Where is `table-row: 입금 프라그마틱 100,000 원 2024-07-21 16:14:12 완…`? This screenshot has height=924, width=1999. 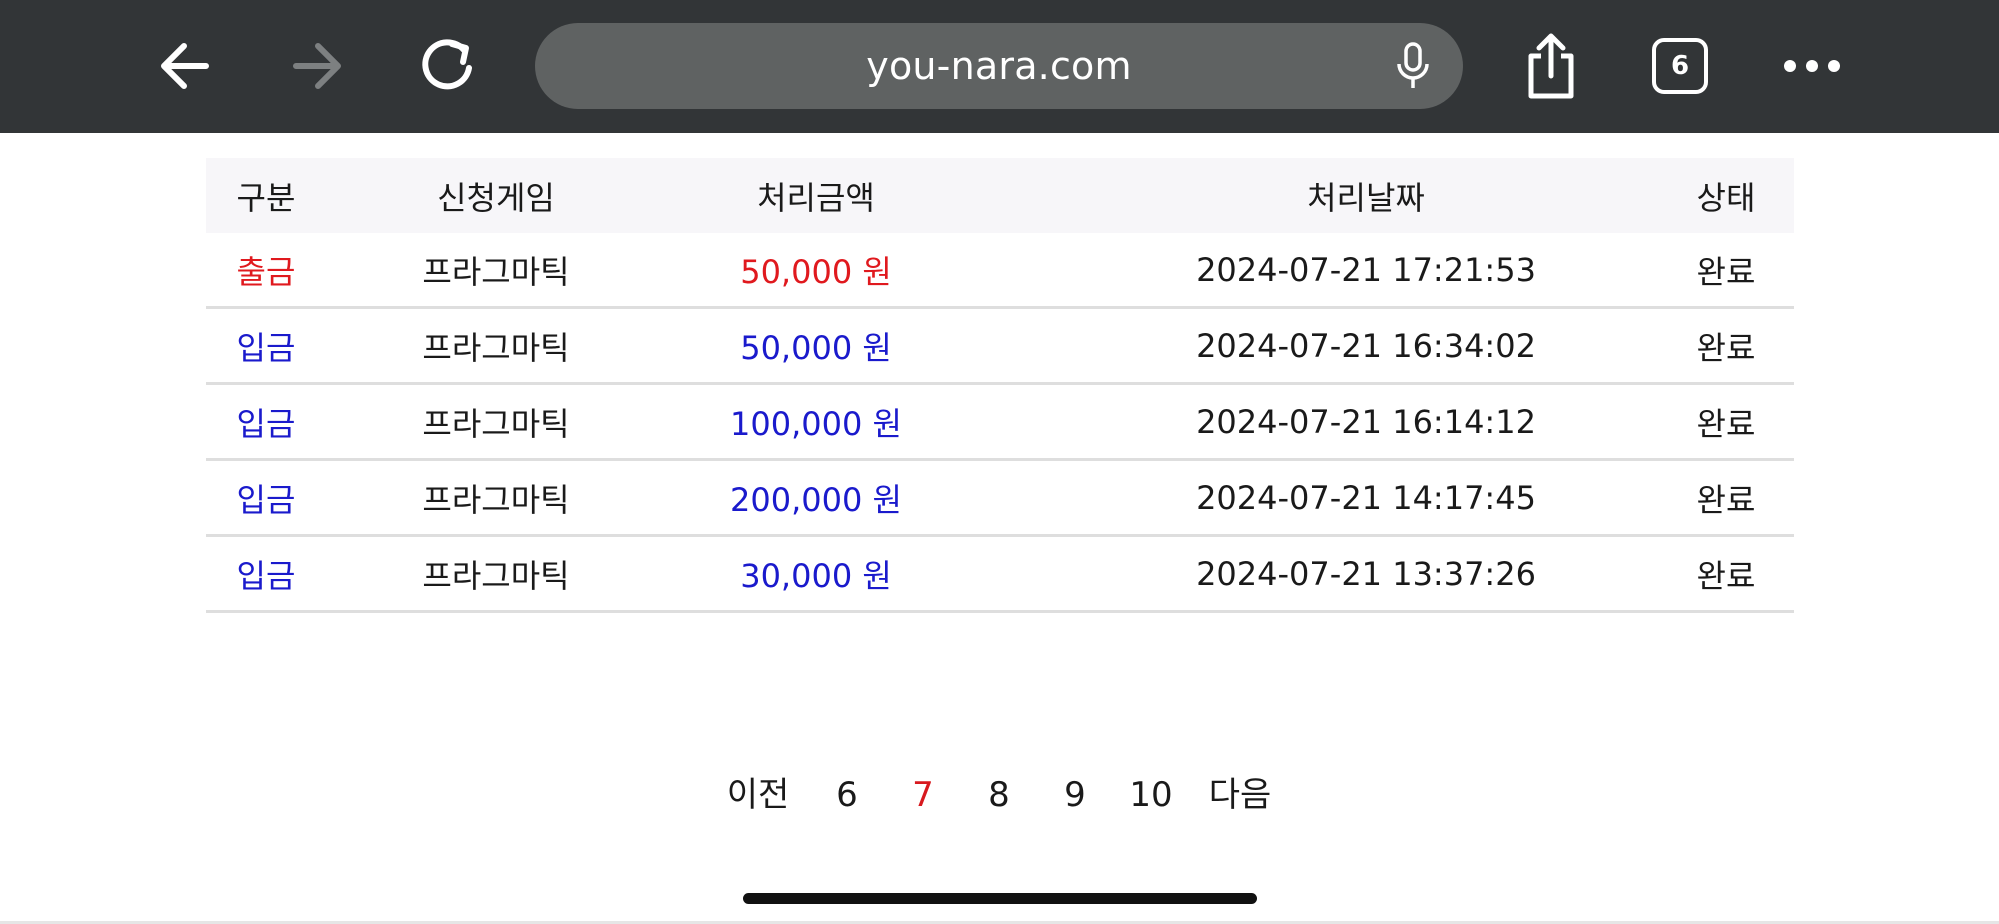
table-row: 입금 프라그마틱 100,000 원 2024-07-21 16:14:12 완… is located at coordinates (1000, 423).